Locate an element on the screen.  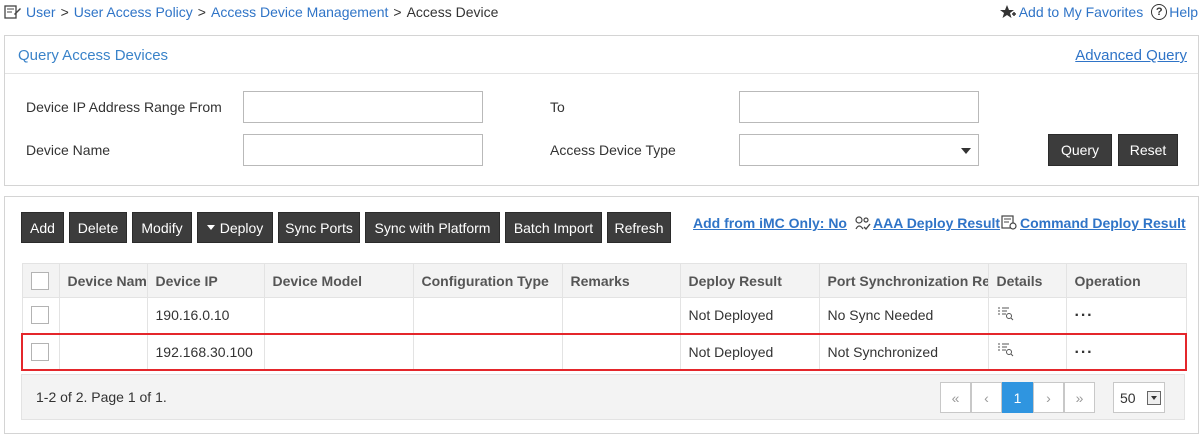
add-button: Add is located at coordinates (42, 227).